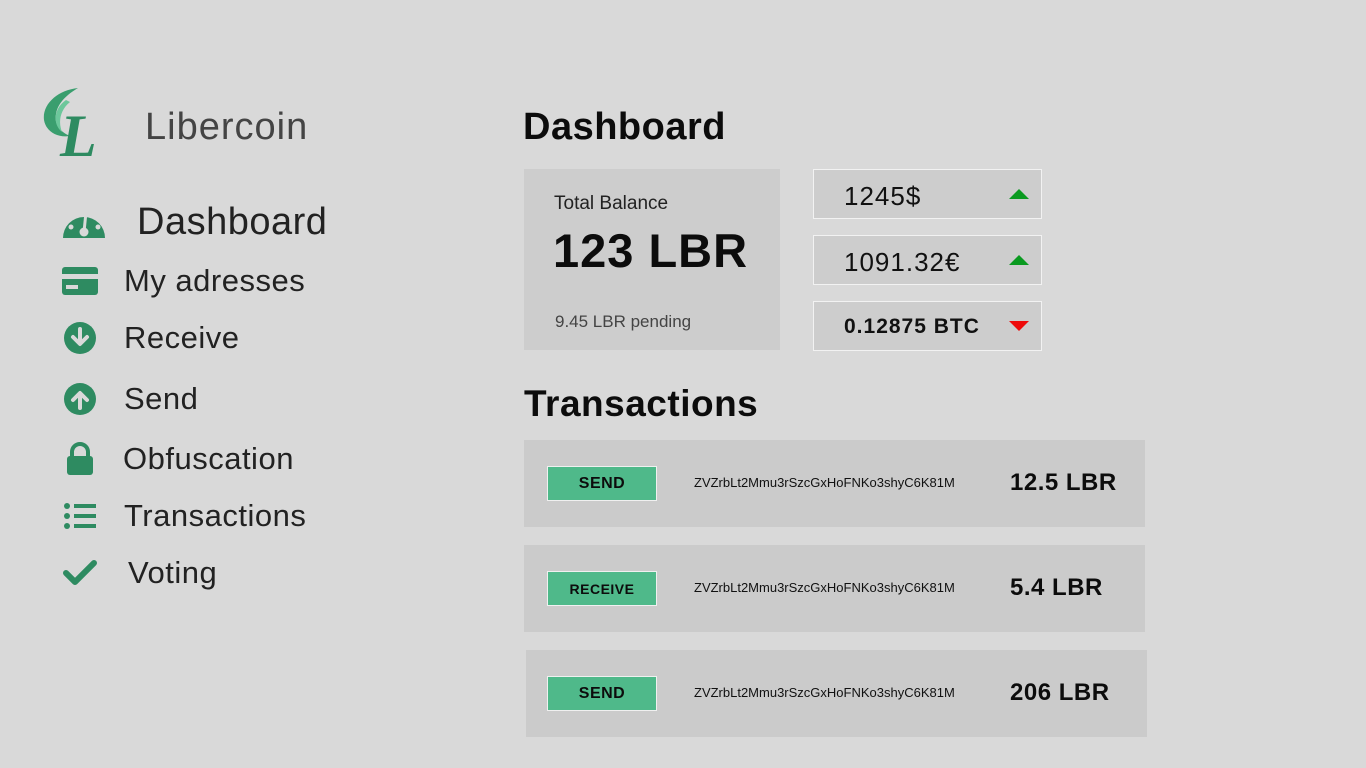 This screenshot has height=768, width=1366. Describe the element at coordinates (227, 127) in the screenshot. I see `brand-name: Libercoin` at that location.